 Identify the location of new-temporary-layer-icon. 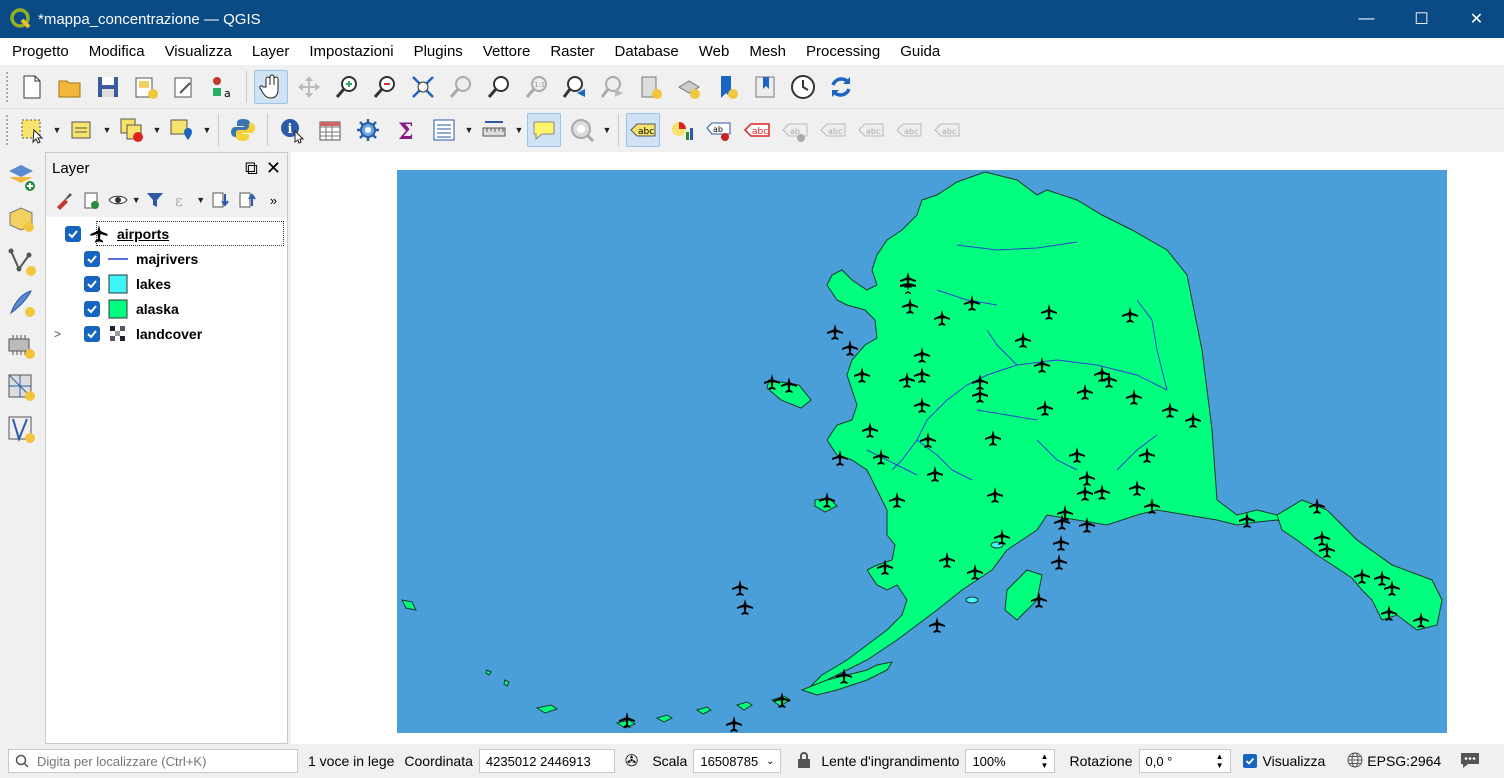
(21, 345).